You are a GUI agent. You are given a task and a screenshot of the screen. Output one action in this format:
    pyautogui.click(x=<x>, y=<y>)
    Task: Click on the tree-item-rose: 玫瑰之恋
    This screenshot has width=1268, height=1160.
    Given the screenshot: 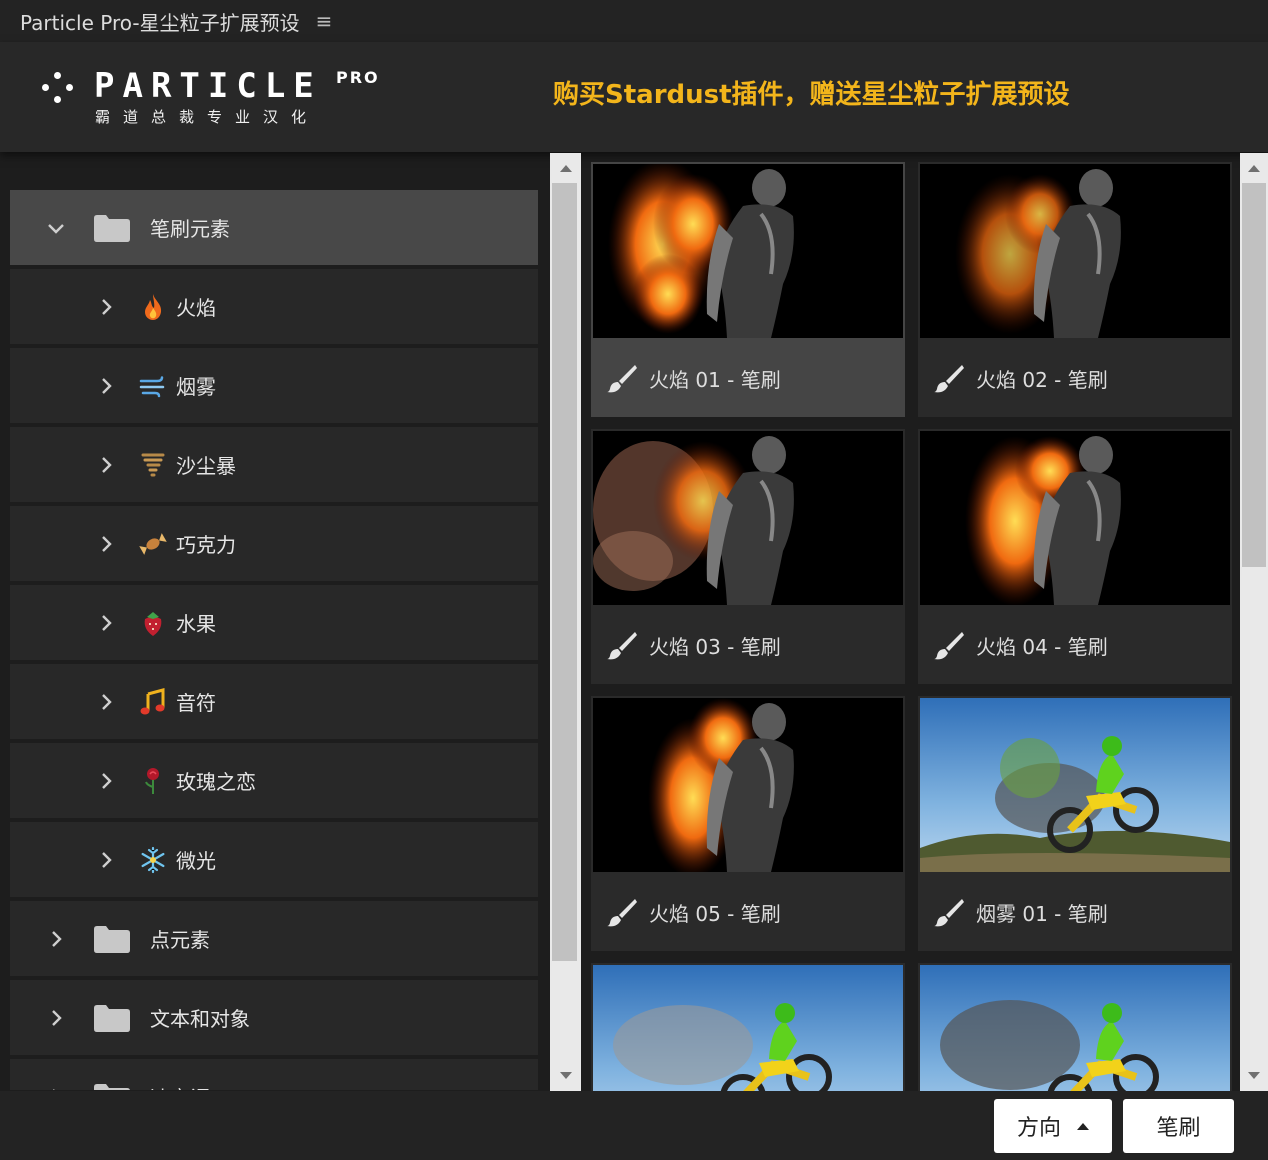 What is the action you would take?
    pyautogui.click(x=274, y=780)
    